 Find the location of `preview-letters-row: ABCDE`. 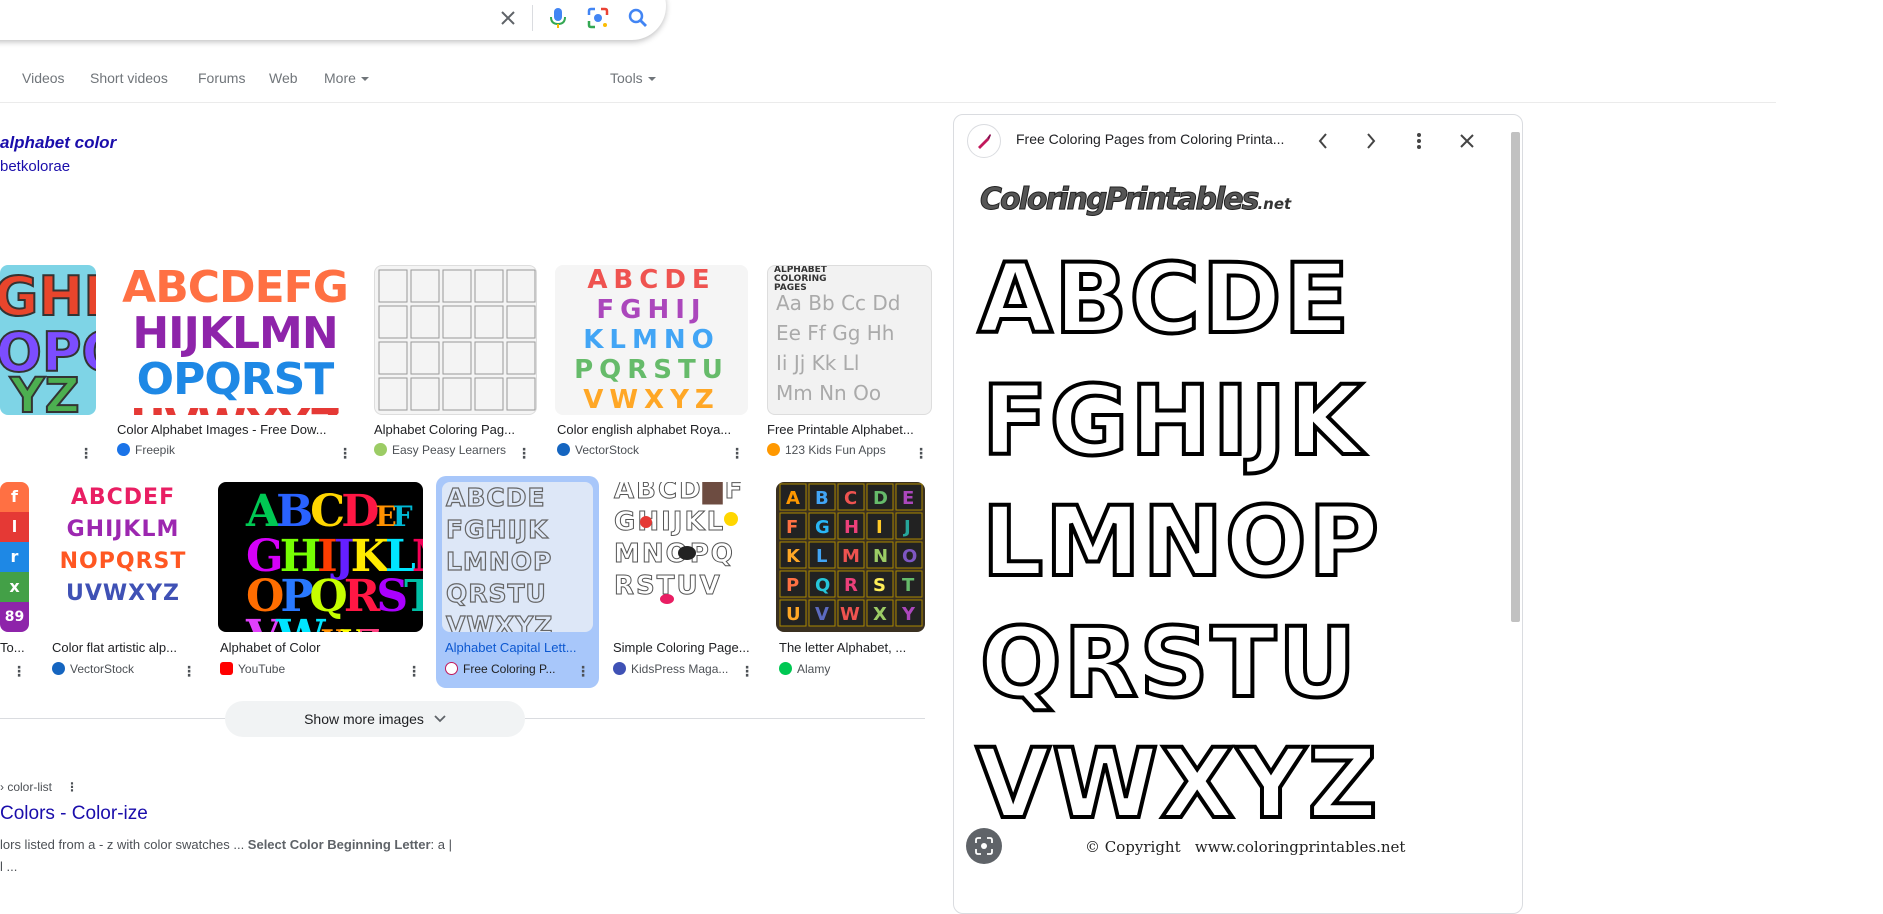

preview-letters-row: ABCDE is located at coordinates (1164, 299).